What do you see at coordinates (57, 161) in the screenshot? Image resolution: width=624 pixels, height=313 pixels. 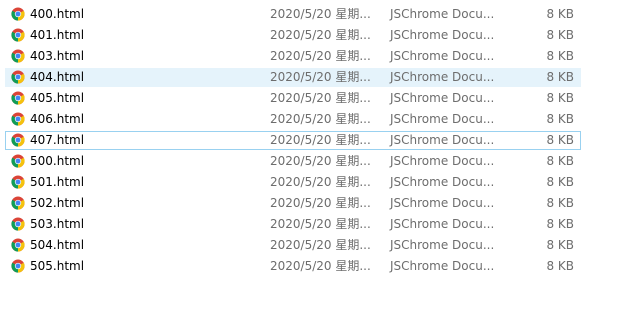 I see `file-name: 500.html` at bounding box center [57, 161].